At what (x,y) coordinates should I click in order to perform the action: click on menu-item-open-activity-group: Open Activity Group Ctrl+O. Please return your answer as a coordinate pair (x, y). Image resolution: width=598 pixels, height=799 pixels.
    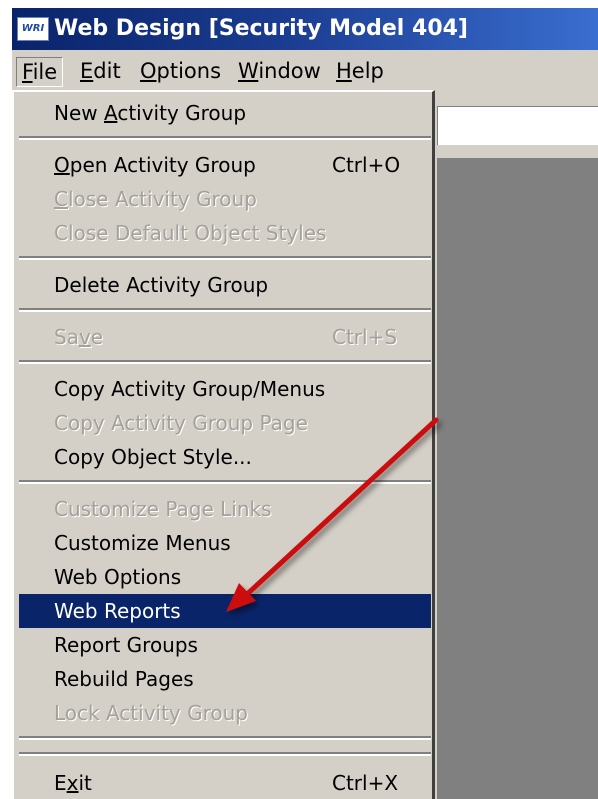
    Looking at the image, I should click on (225, 165).